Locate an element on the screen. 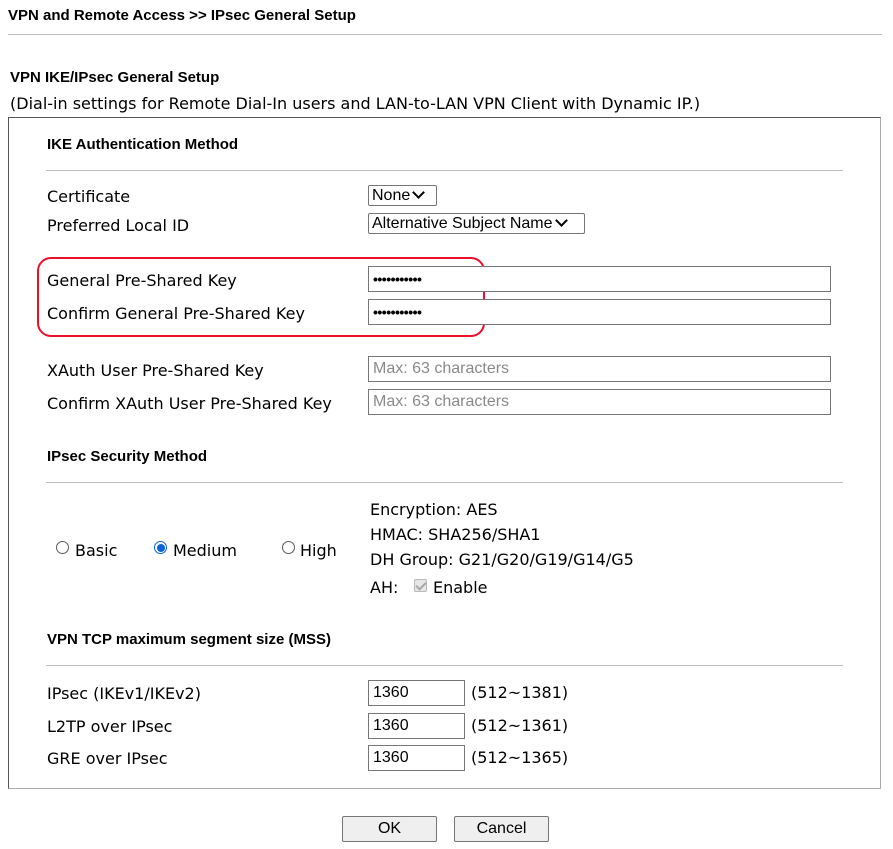 The width and height of the screenshot is (893, 849). mss-gre-range: (512~1365) is located at coordinates (520, 757).